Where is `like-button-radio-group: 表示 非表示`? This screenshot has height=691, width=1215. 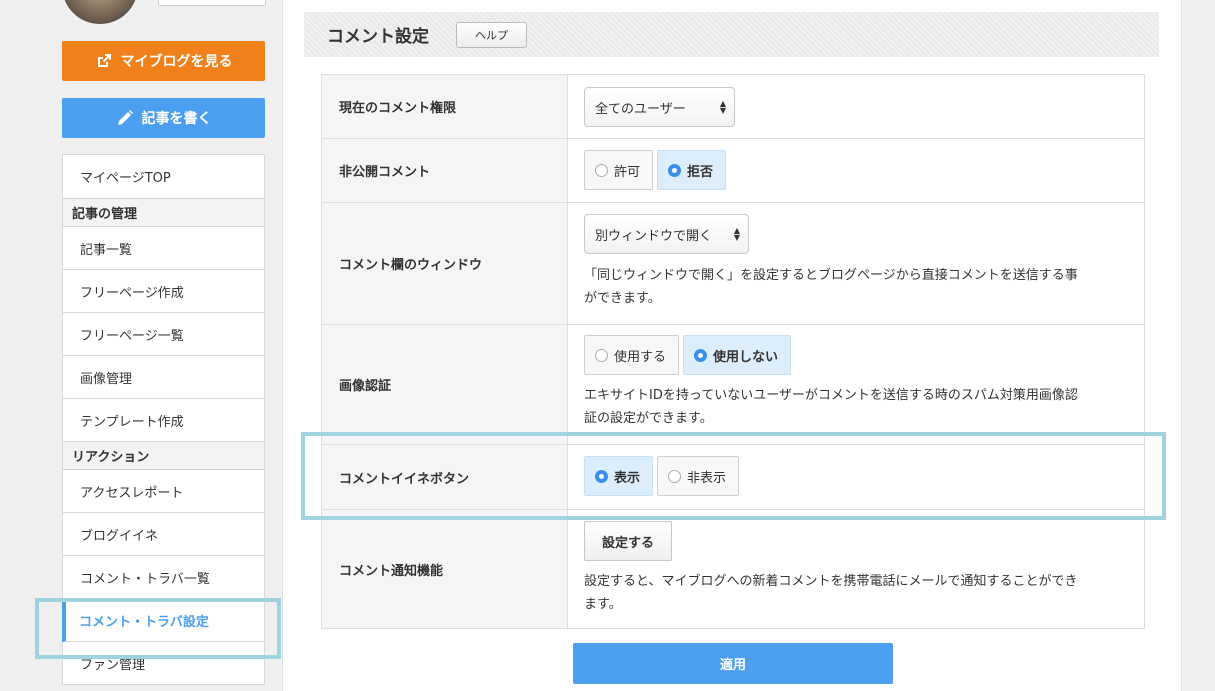 like-button-radio-group: 表示 非表示 is located at coordinates (856, 476).